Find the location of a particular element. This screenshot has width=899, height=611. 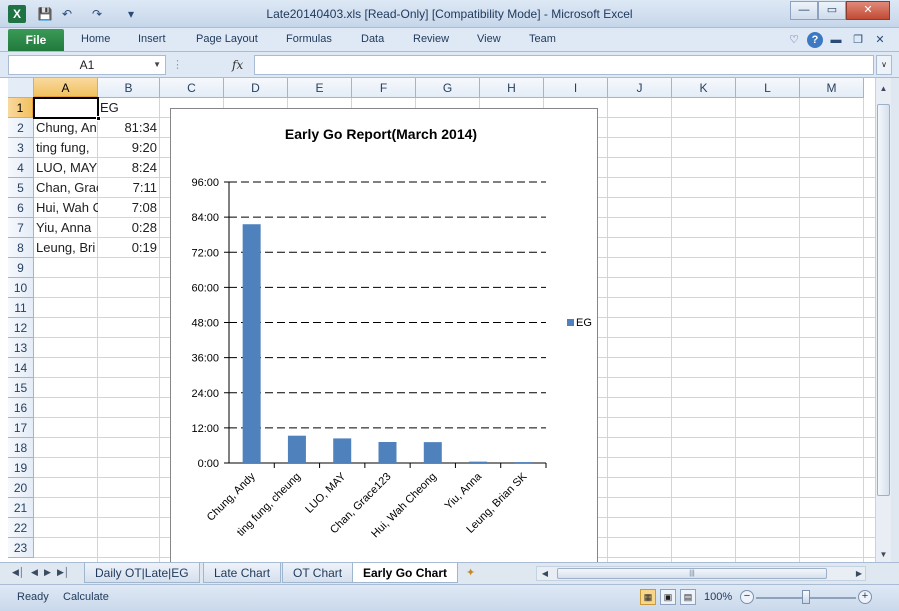

formula-bar-resize-grip: ⋮ is located at coordinates (197, 65).